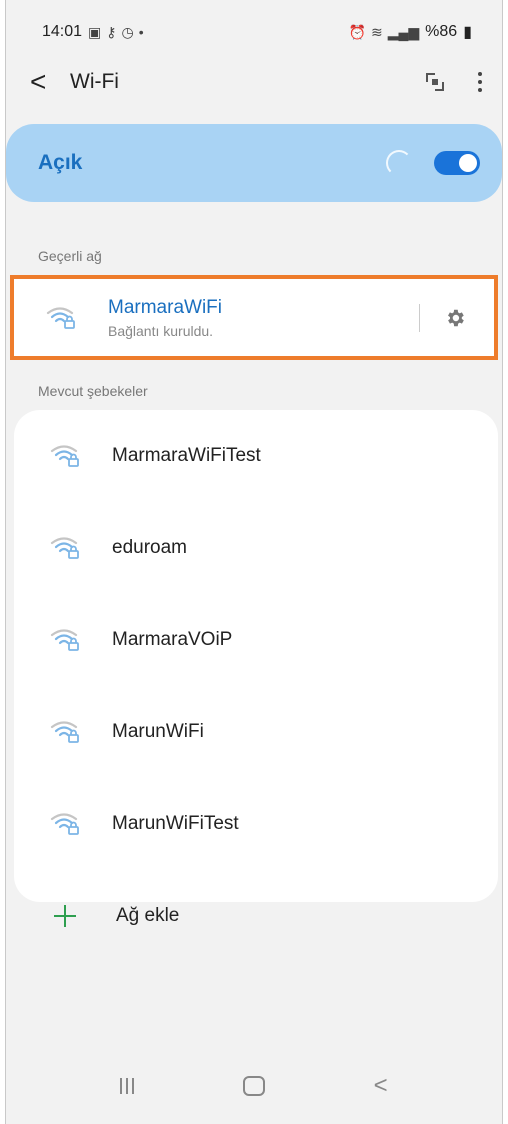 Image resolution: width=508 pixels, height=1124 pixels. I want to click on alarm-icon: ⏰, so click(357, 31).